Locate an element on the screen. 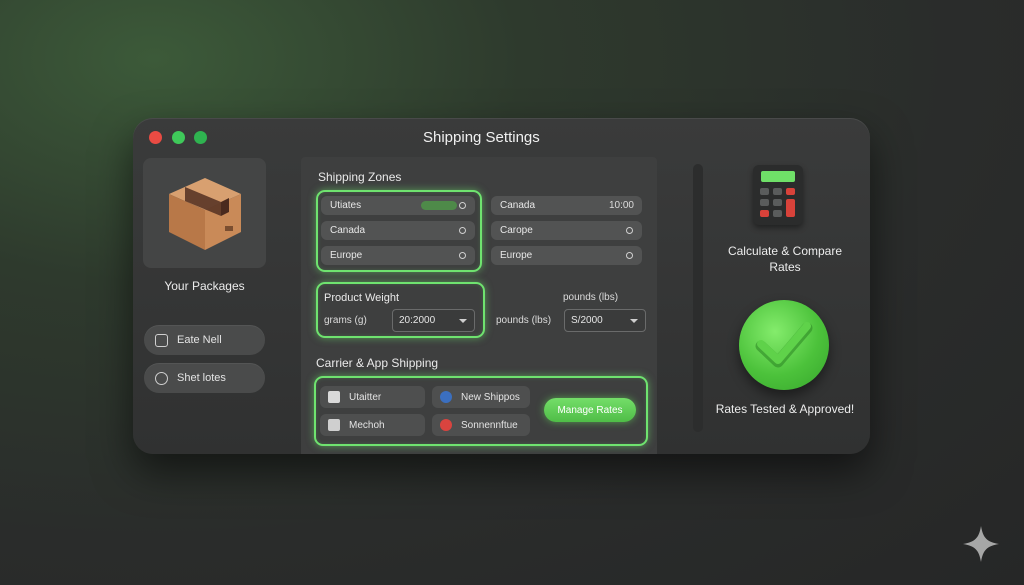  carrier-sonnennftue: Sonnennftue is located at coordinates (481, 425).